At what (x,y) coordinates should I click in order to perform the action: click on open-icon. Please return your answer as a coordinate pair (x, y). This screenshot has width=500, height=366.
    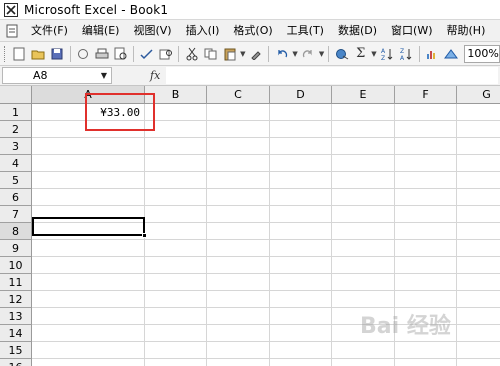
    Looking at the image, I should click on (38, 54).